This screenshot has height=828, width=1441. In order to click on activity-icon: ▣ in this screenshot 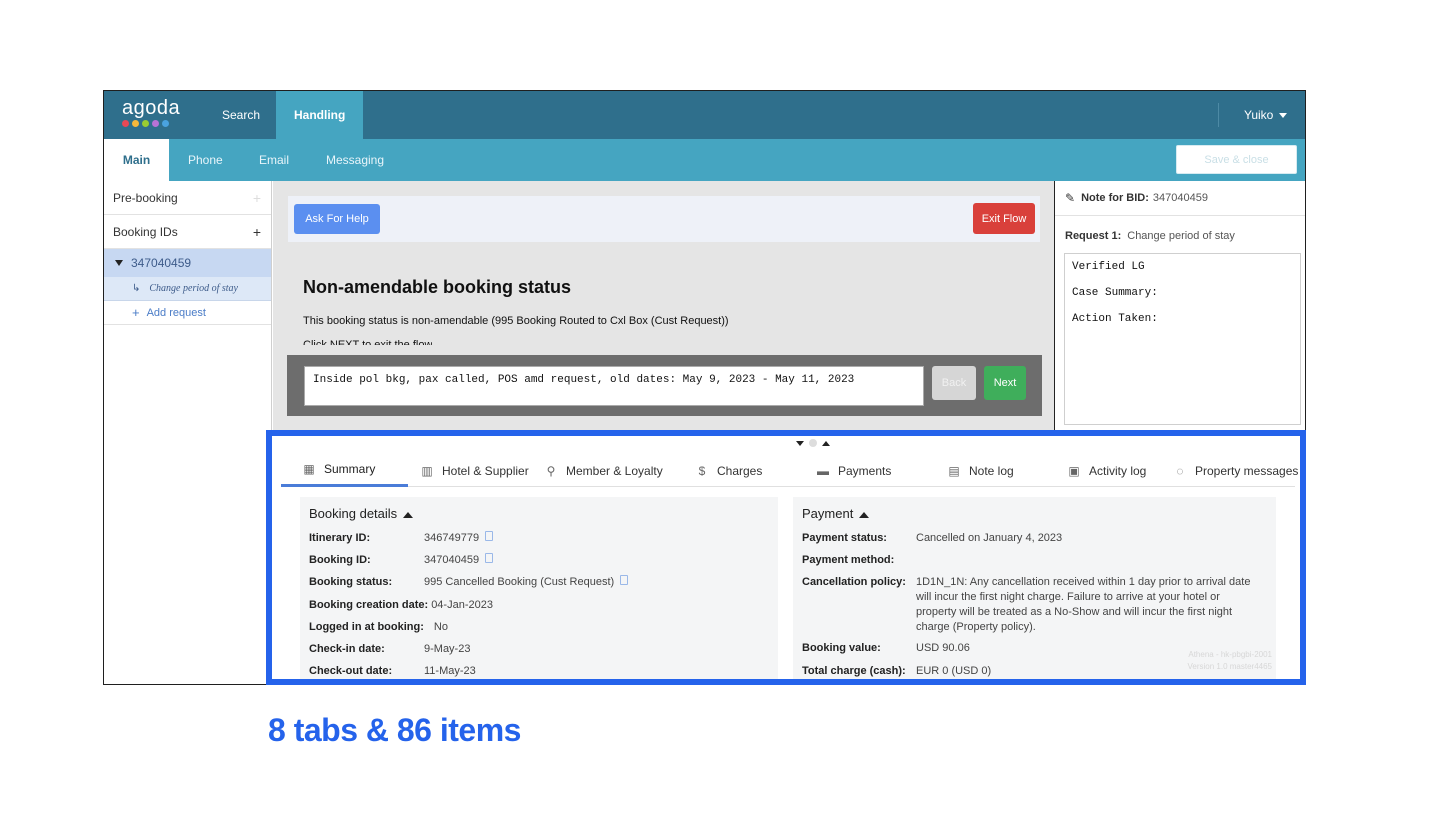, I will do `click(1074, 470)`.